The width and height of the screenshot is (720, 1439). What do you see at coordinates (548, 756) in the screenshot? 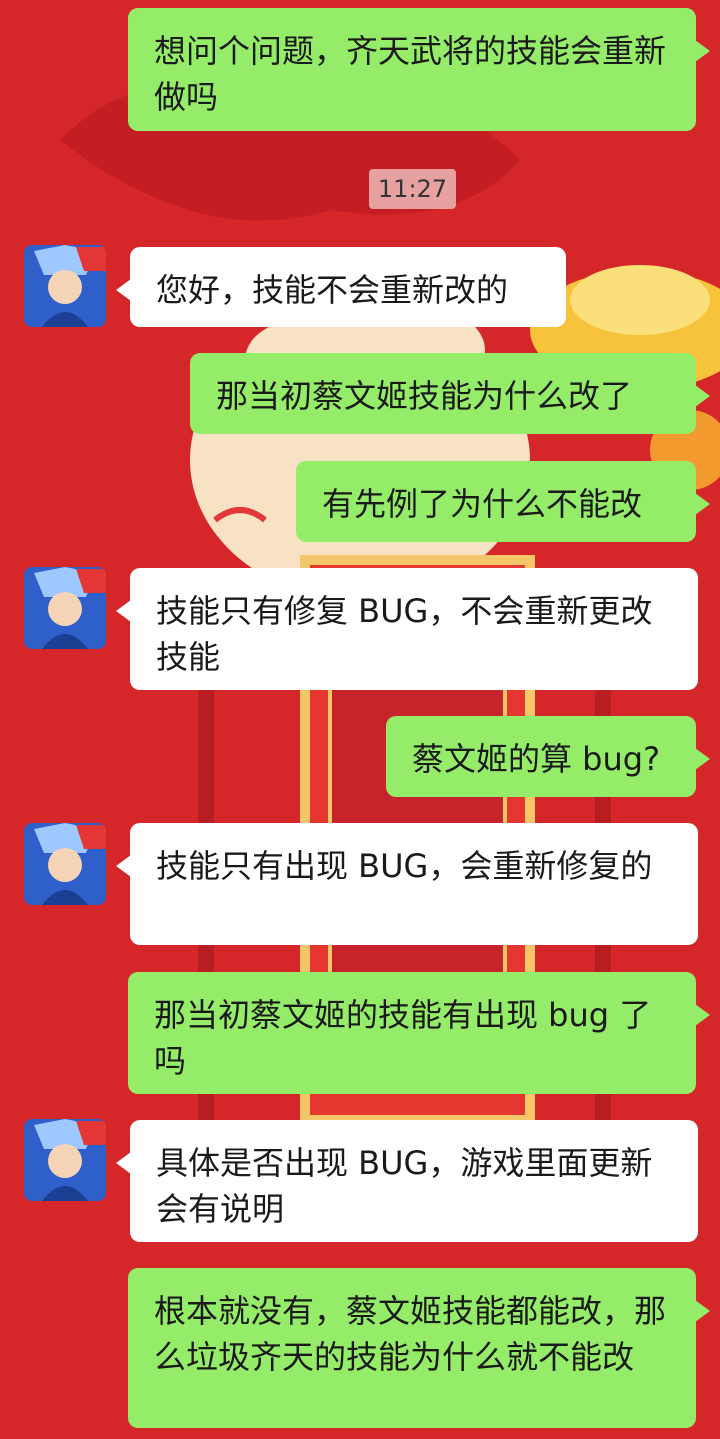
I see `message-bubble-sent: 蔡文姬的算 bug?` at bounding box center [548, 756].